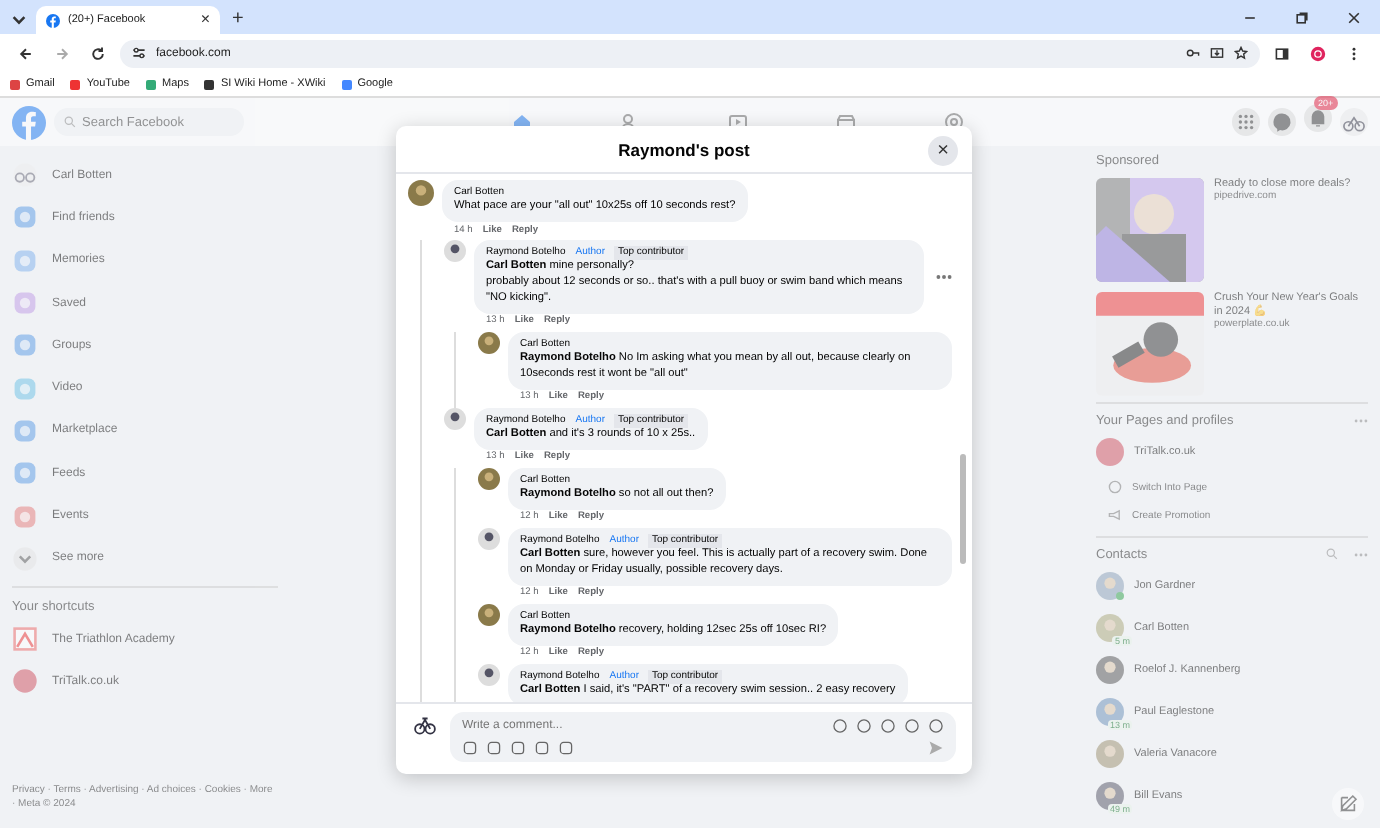 Image resolution: width=1380 pixels, height=828 pixels. I want to click on restore-icon, so click(1302, 18).